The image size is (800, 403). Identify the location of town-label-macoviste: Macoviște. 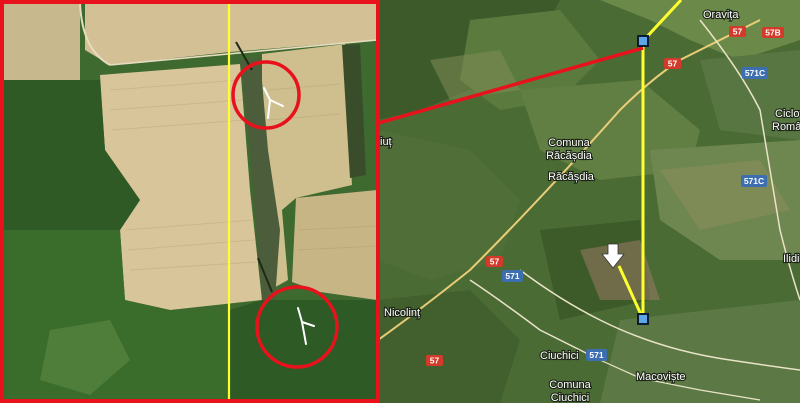
(661, 377).